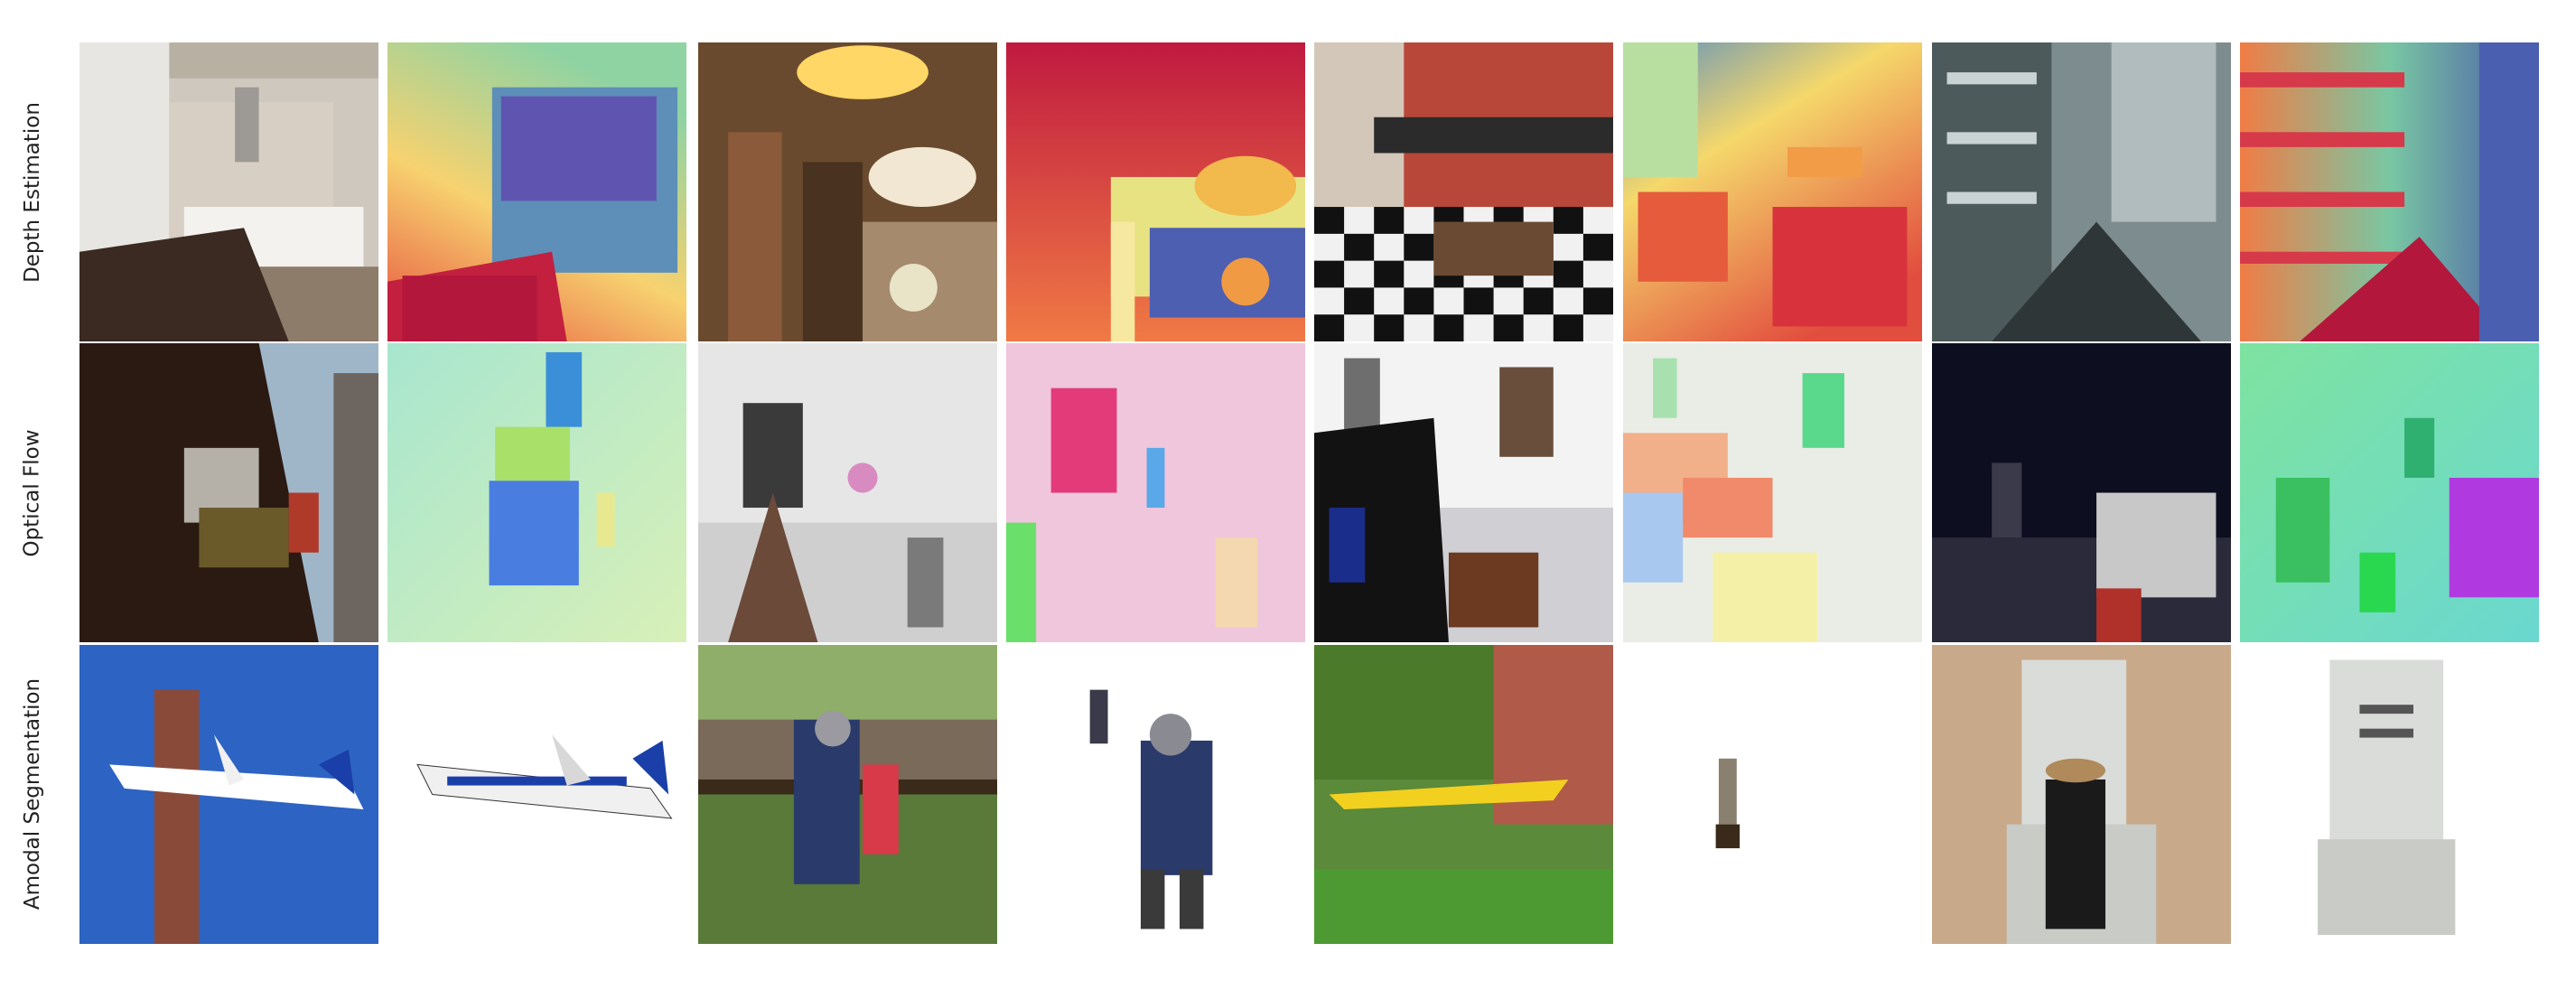  Describe the element at coordinates (1463, 191) in the screenshot. I see `depth-input-restaurant-image` at that location.